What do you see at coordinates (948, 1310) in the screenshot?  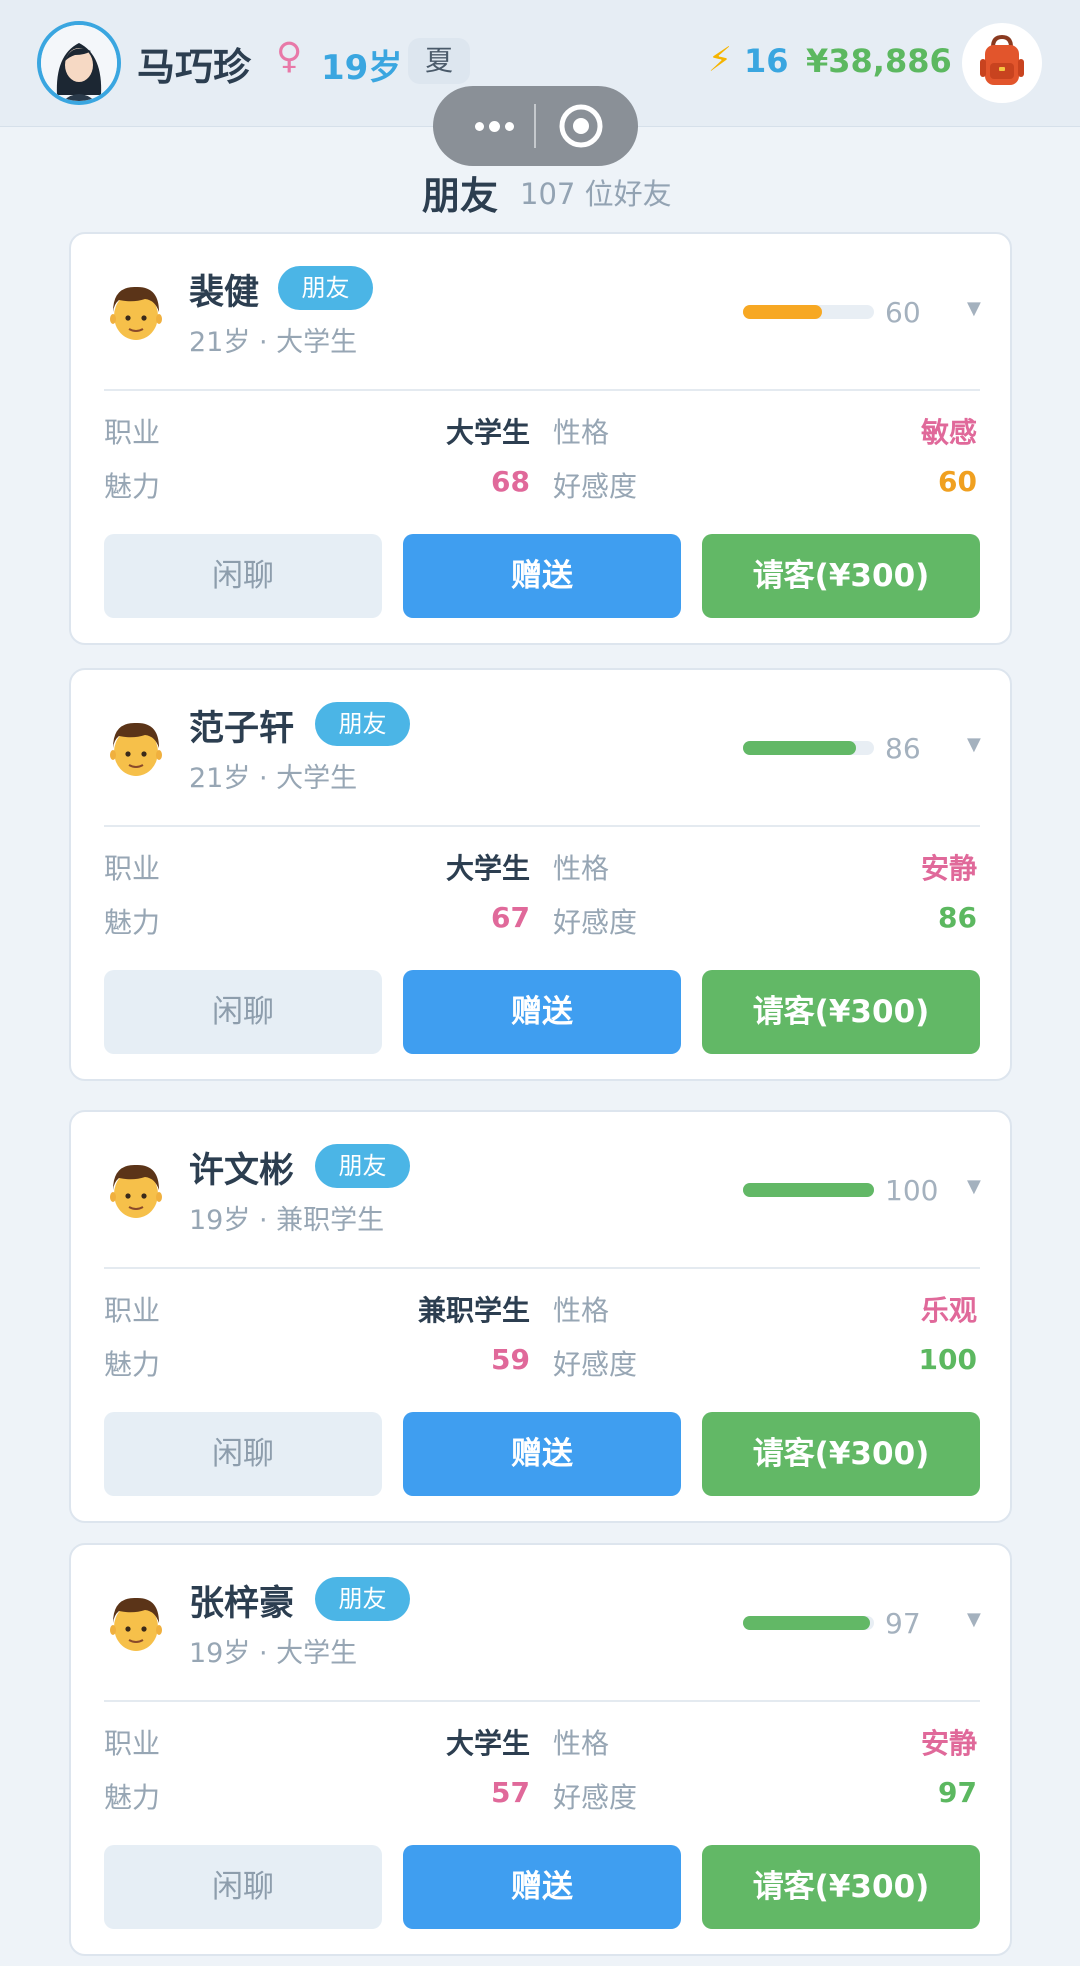 I see `personality-value: 乐观` at bounding box center [948, 1310].